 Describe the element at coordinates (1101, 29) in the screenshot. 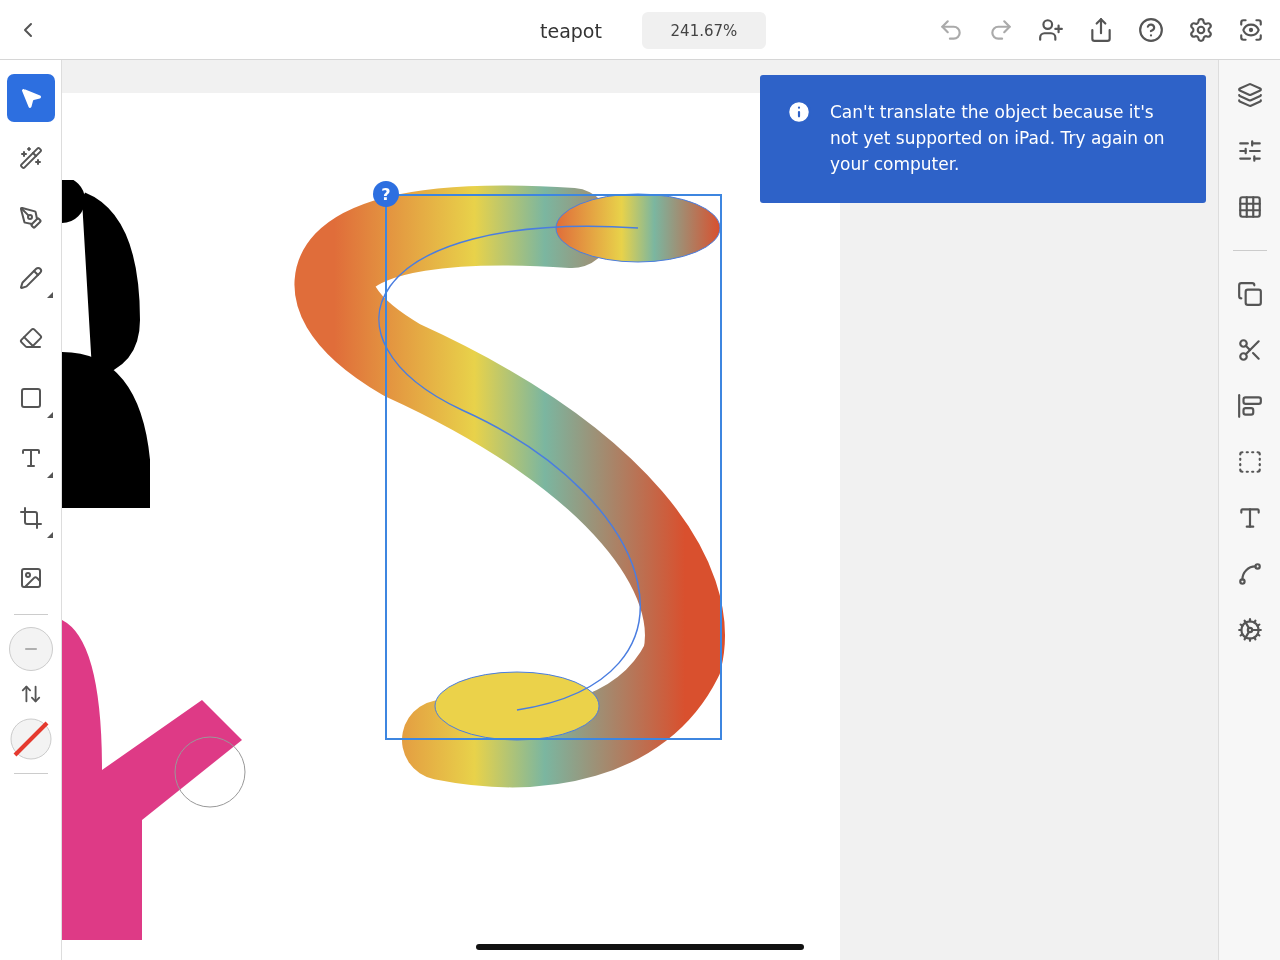

I see `share-icon` at that location.